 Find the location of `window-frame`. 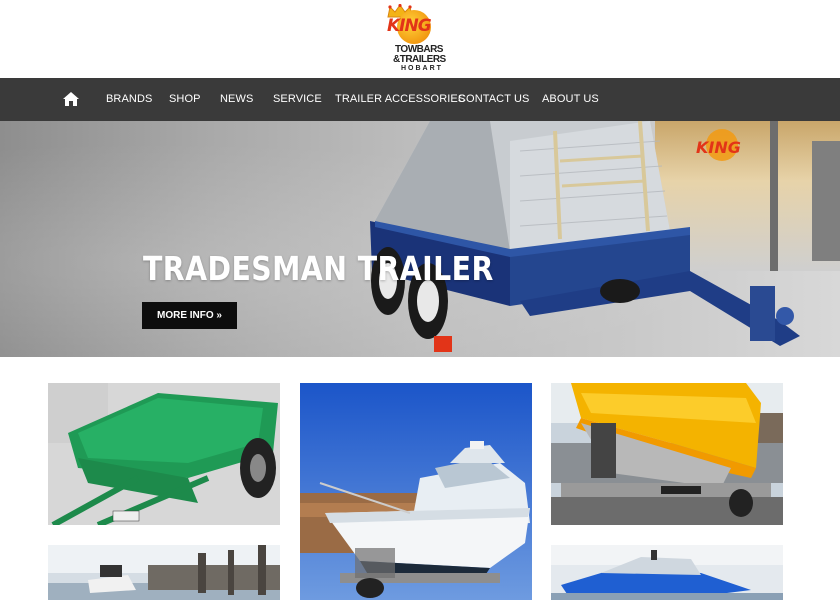

window-frame is located at coordinates (826, 201).